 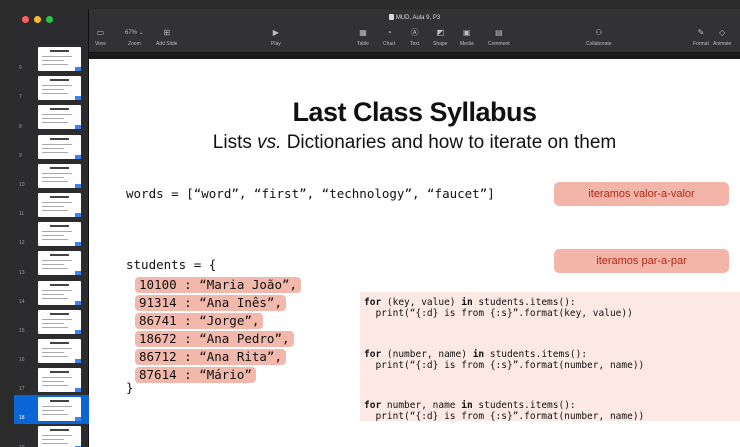 I want to click on slide-thumbnail: 7, so click(x=51, y=88).